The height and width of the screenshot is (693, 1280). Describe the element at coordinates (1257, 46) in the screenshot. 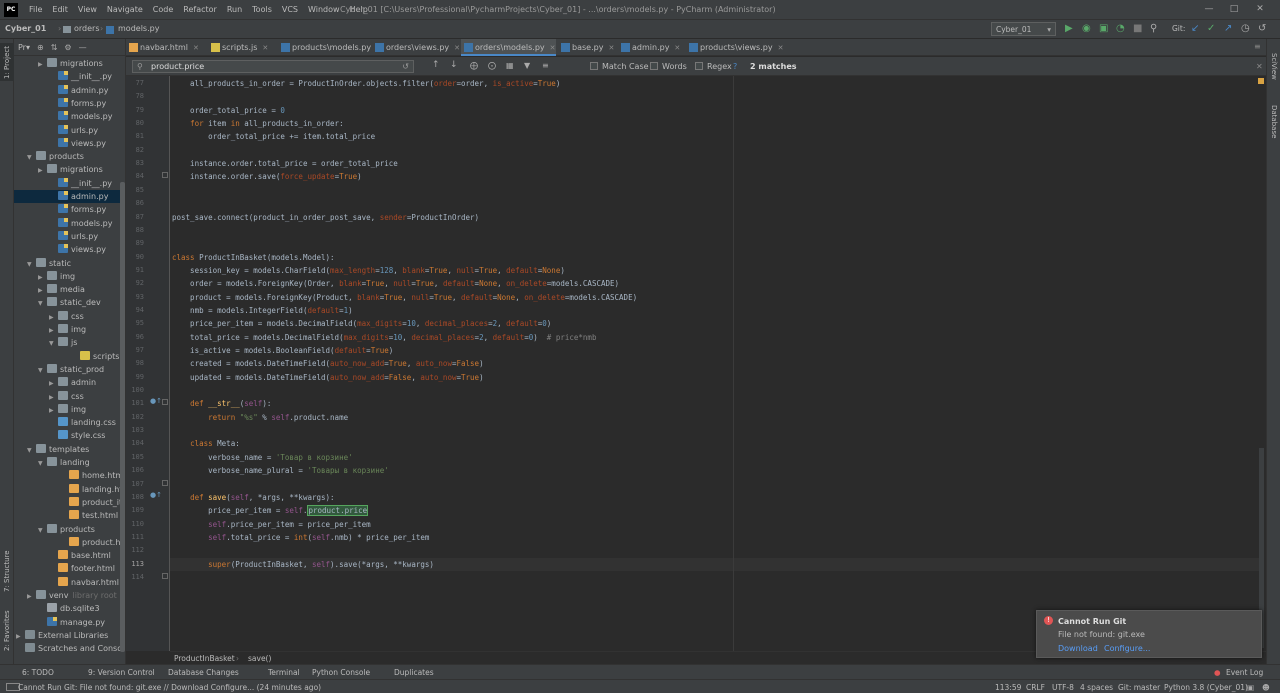

I see `tabs-overflow-icon: ≡` at that location.